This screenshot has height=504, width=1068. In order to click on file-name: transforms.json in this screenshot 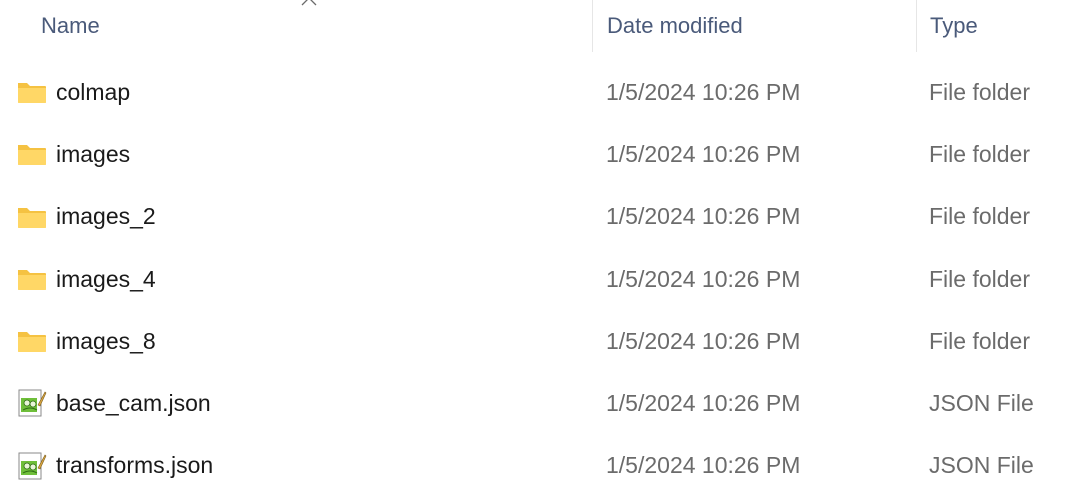, I will do `click(135, 465)`.